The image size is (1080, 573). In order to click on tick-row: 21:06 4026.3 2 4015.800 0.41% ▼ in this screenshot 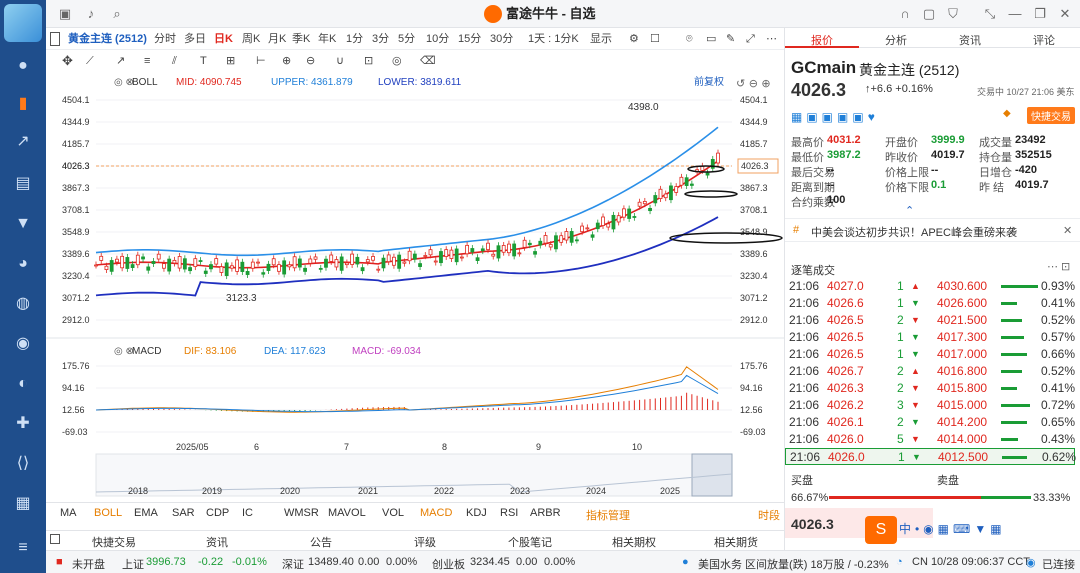, I will do `click(930, 388)`.